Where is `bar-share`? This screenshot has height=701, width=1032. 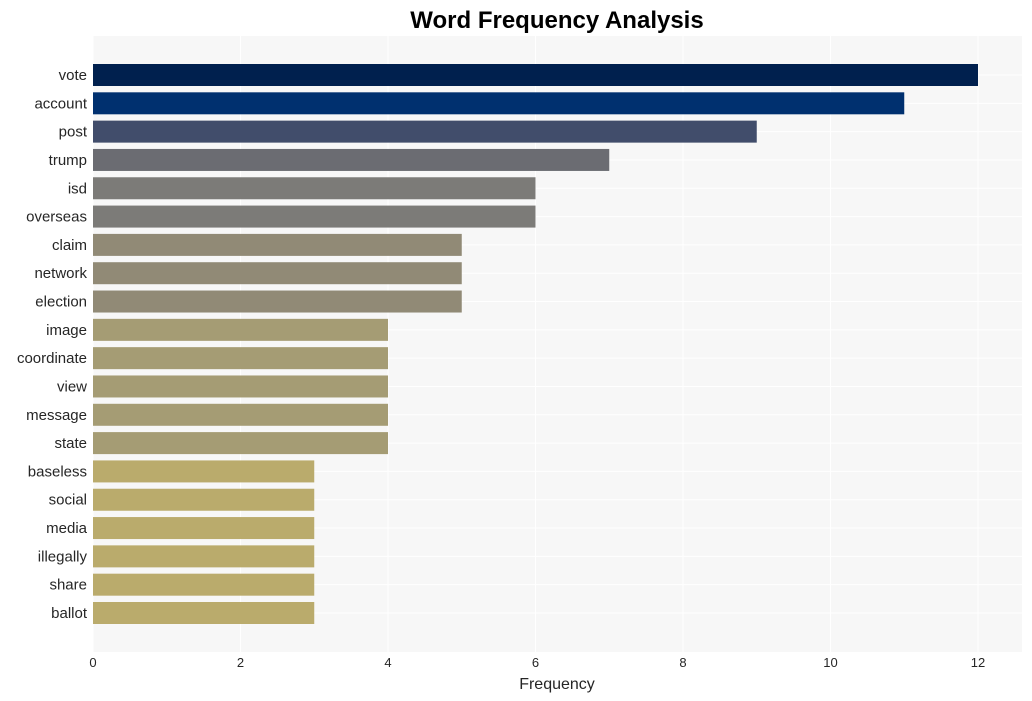
bar-share is located at coordinates (204, 584).